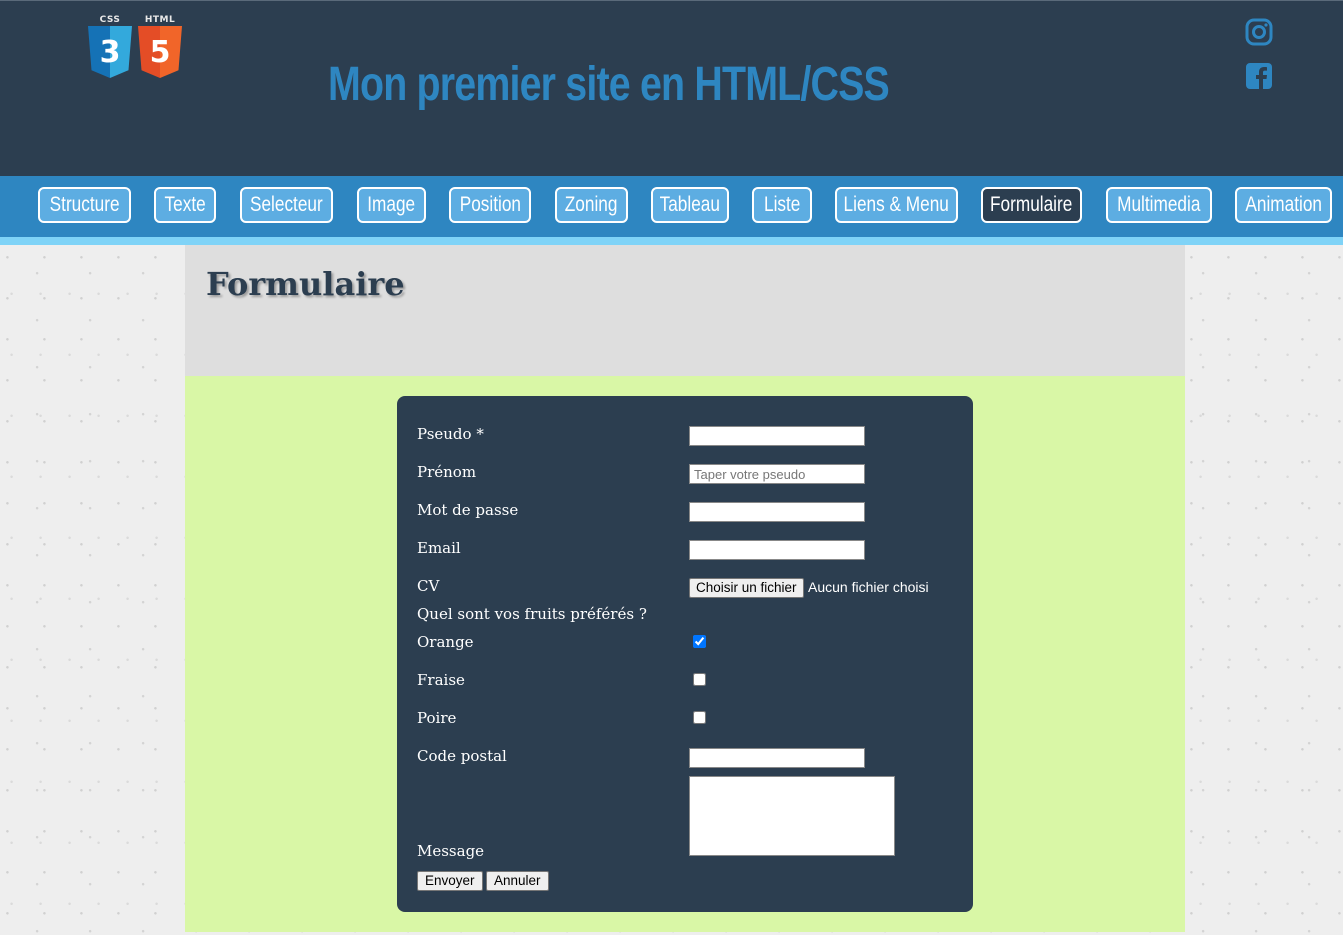  What do you see at coordinates (428, 586) in the screenshot?
I see `cv-label: CV` at bounding box center [428, 586].